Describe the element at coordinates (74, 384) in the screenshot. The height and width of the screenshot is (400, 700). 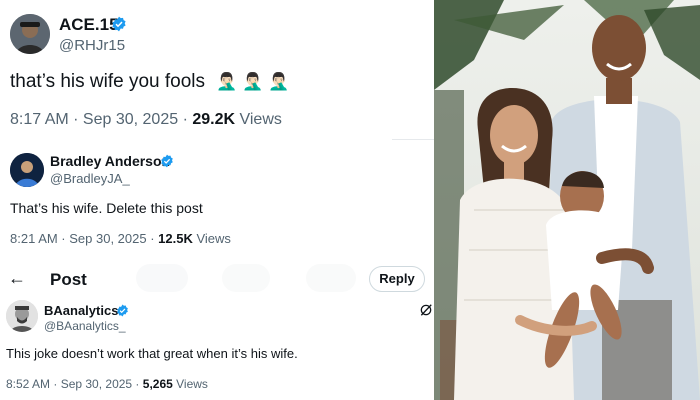
I see `timestamp: 8:52 AM · Sep 30, 2025 ·` at that location.